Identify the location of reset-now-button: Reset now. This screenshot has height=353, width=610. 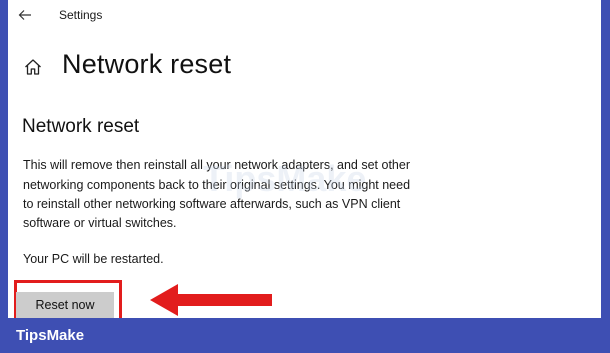
(65, 305).